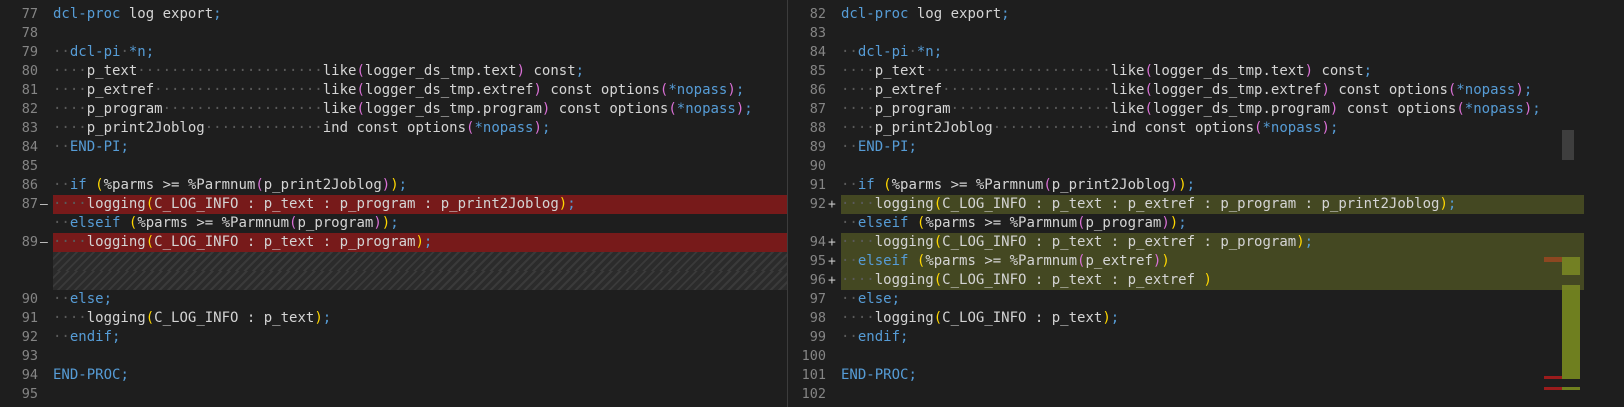  I want to click on line-number: 89, so click(29, 242).